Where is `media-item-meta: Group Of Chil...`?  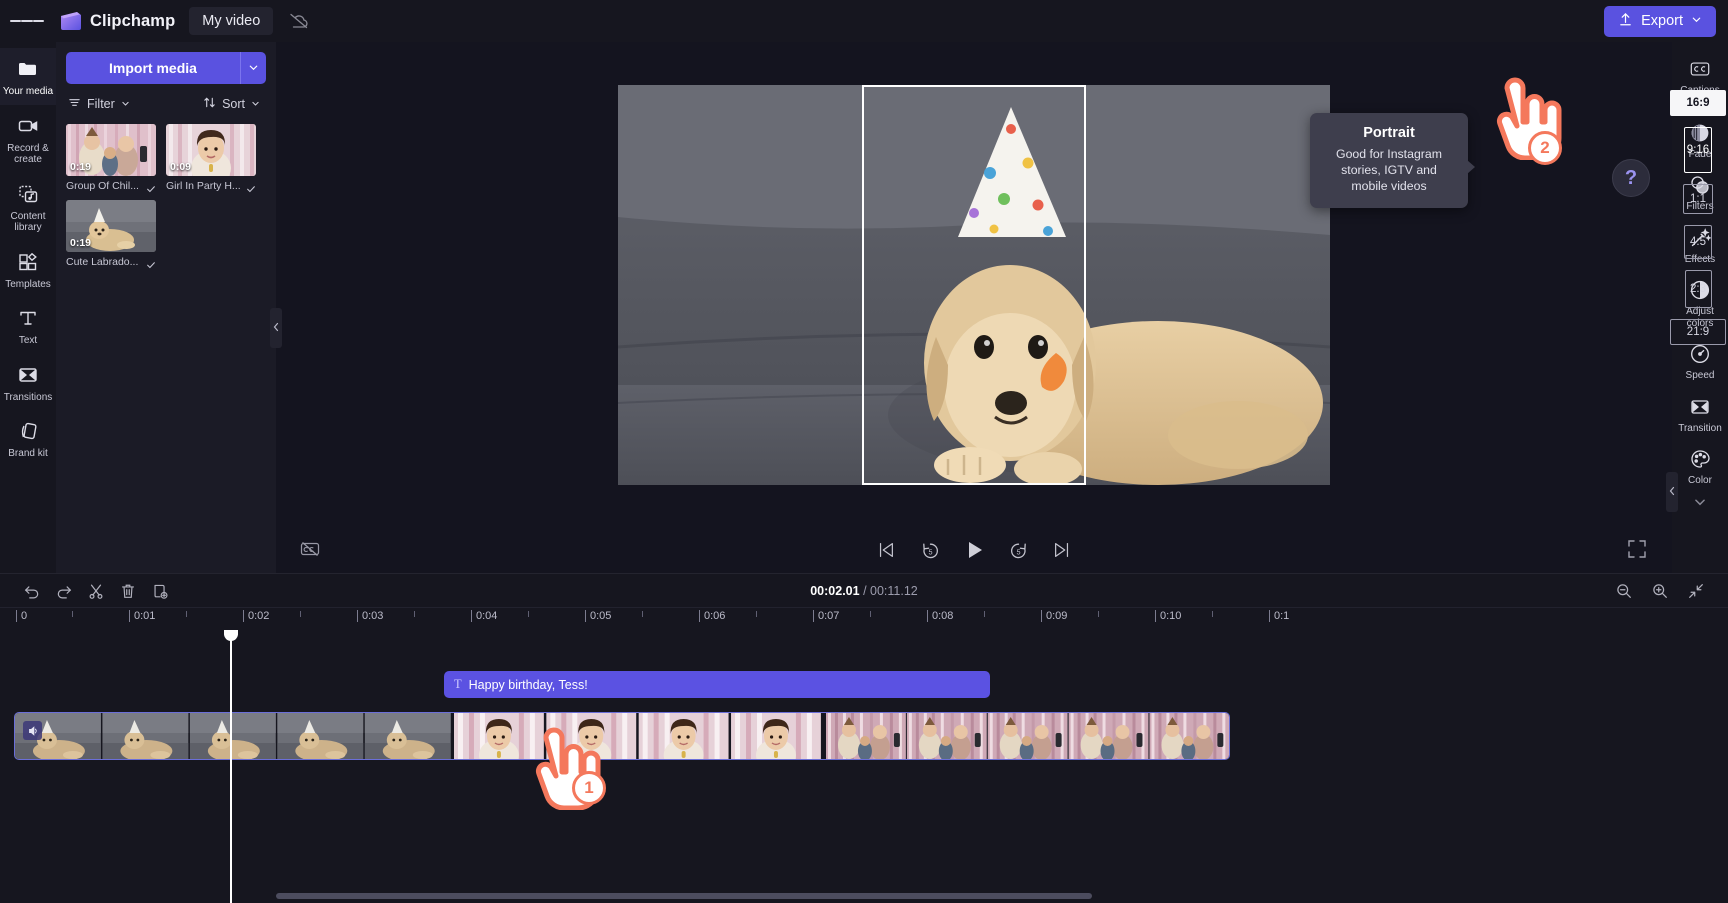
media-item-meta: Group Of Chil... is located at coordinates (111, 186).